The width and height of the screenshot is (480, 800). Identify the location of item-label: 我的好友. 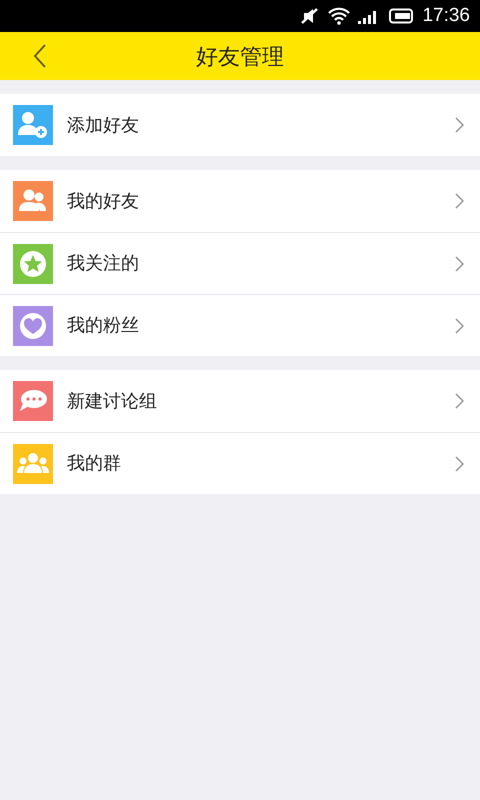
(103, 201).